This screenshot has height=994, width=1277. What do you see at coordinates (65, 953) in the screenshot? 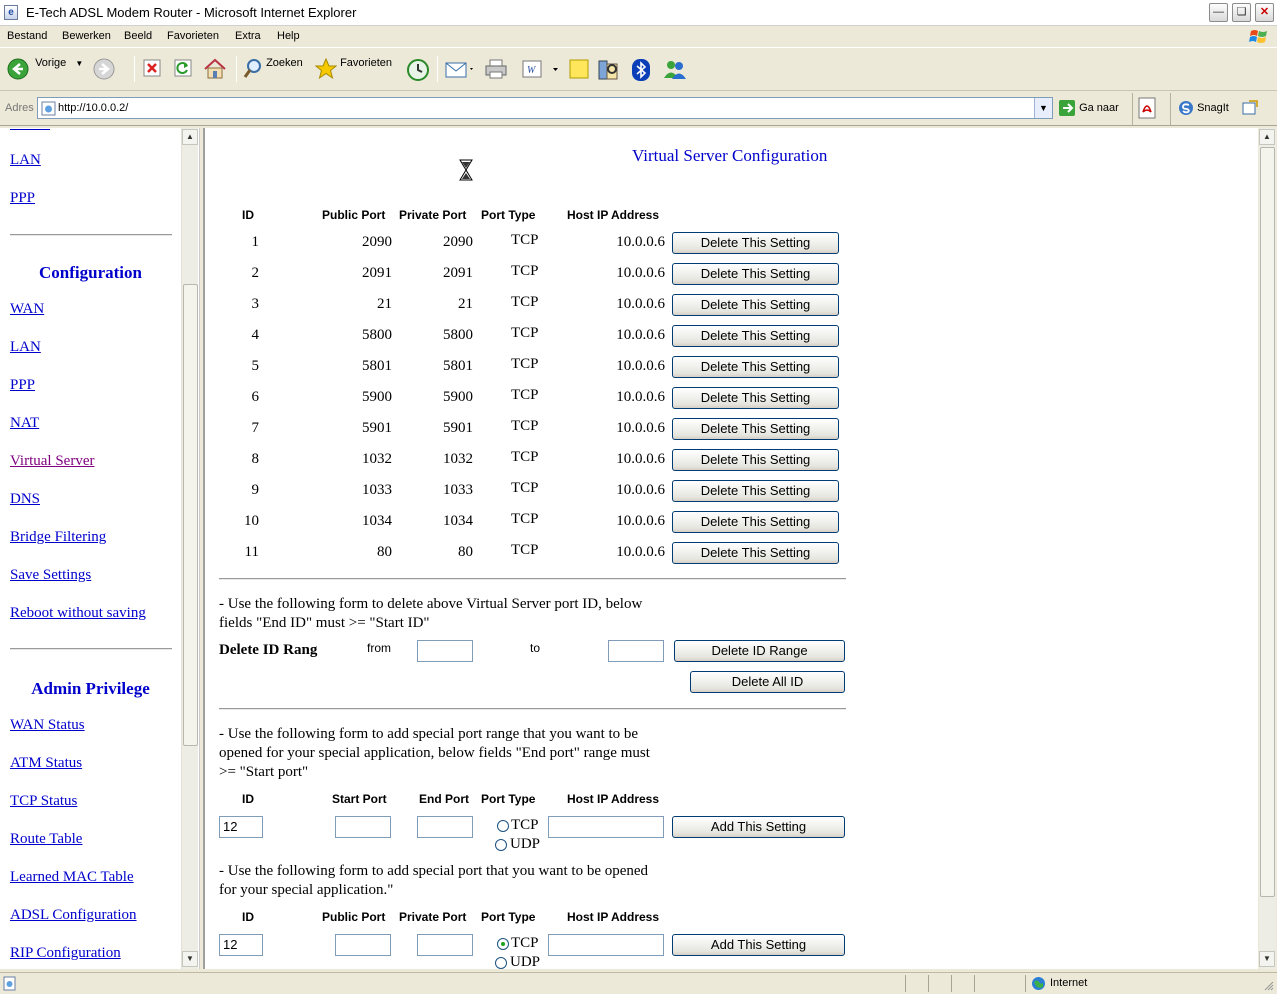
I see `nav-link-rip-configuration: RIP Configuration` at bounding box center [65, 953].